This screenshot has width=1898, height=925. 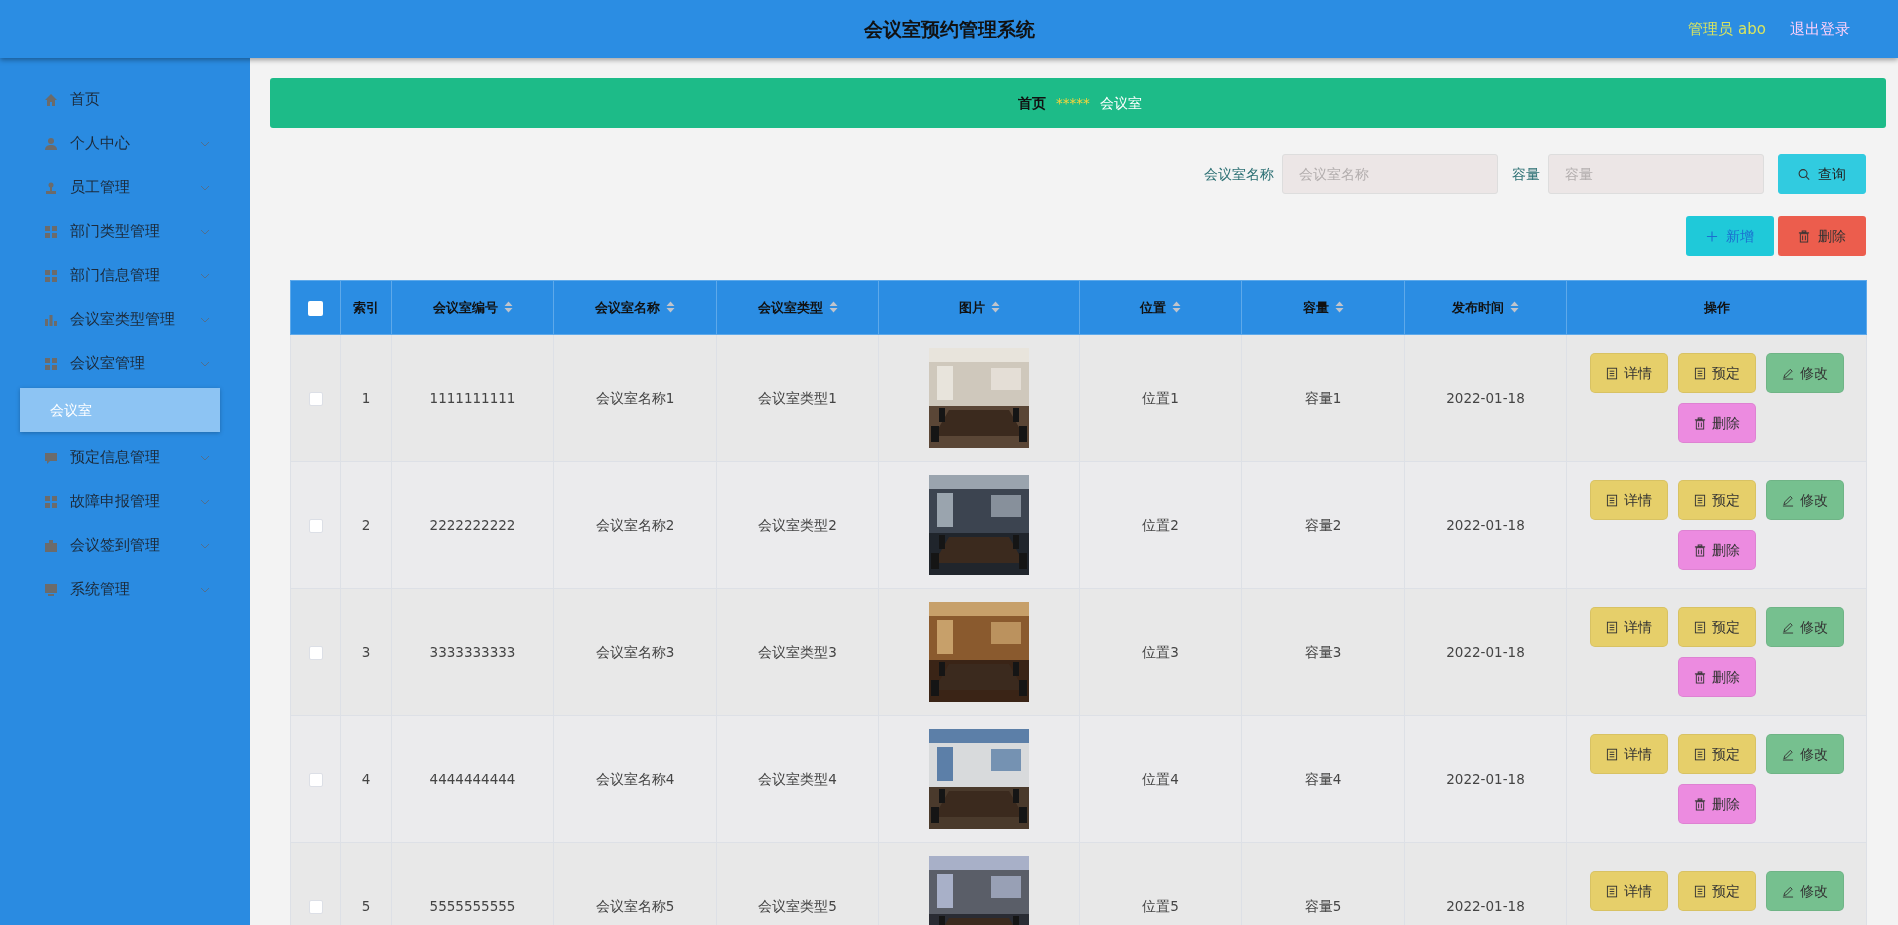 I want to click on table-cell: 1, so click(x=366, y=397).